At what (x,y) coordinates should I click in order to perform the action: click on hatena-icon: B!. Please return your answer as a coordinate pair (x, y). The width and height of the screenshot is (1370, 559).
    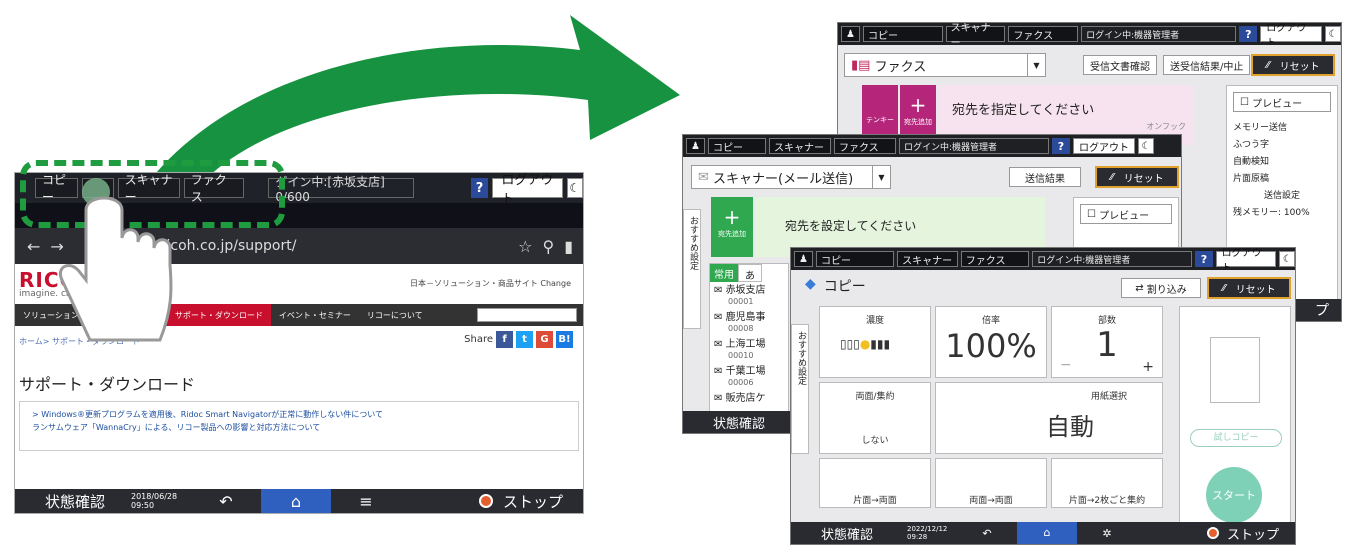
    Looking at the image, I should click on (564, 339).